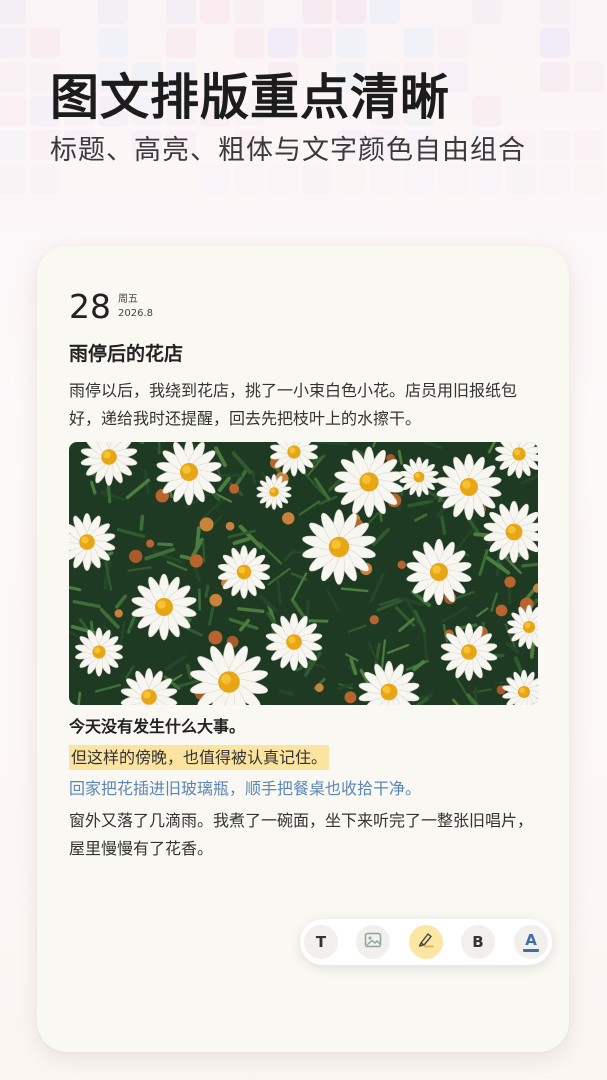 The width and height of the screenshot is (607, 1080). I want to click on font-color-letter: A, so click(531, 939).